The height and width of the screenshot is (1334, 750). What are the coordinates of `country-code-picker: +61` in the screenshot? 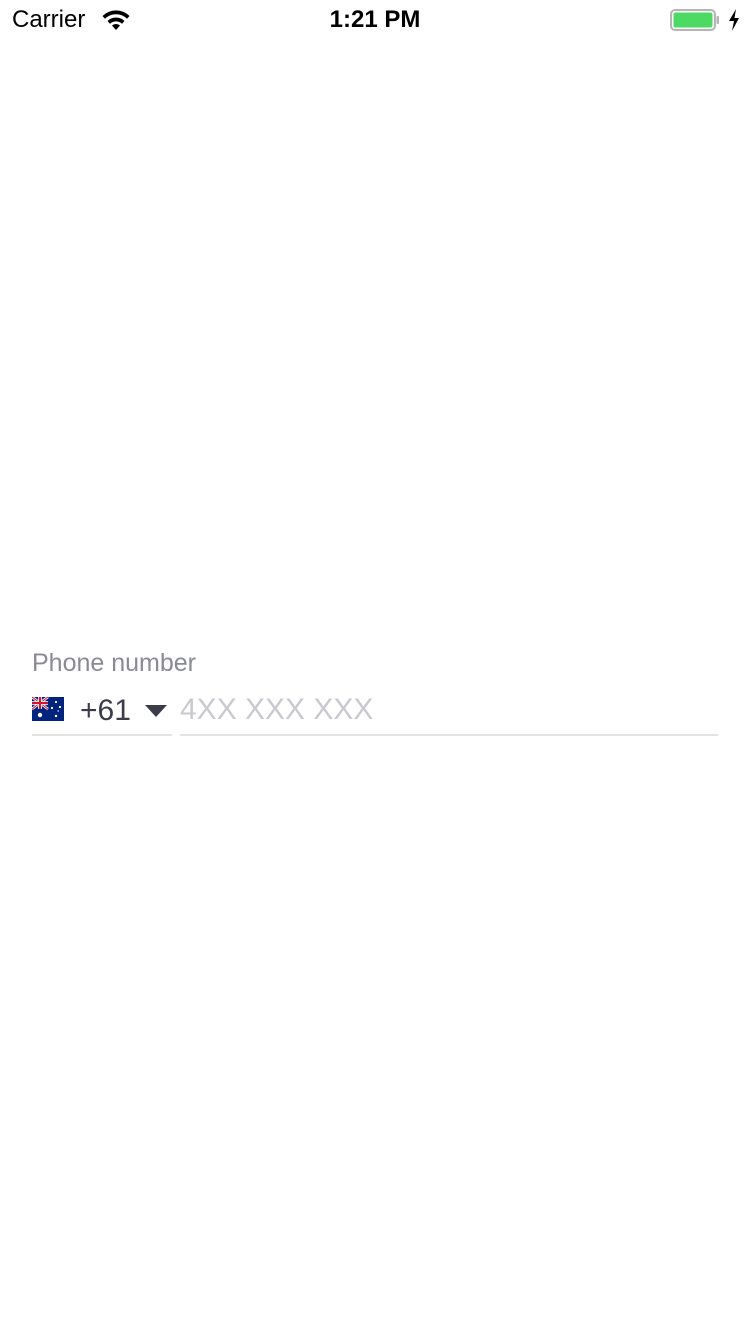 It's located at (102, 711).